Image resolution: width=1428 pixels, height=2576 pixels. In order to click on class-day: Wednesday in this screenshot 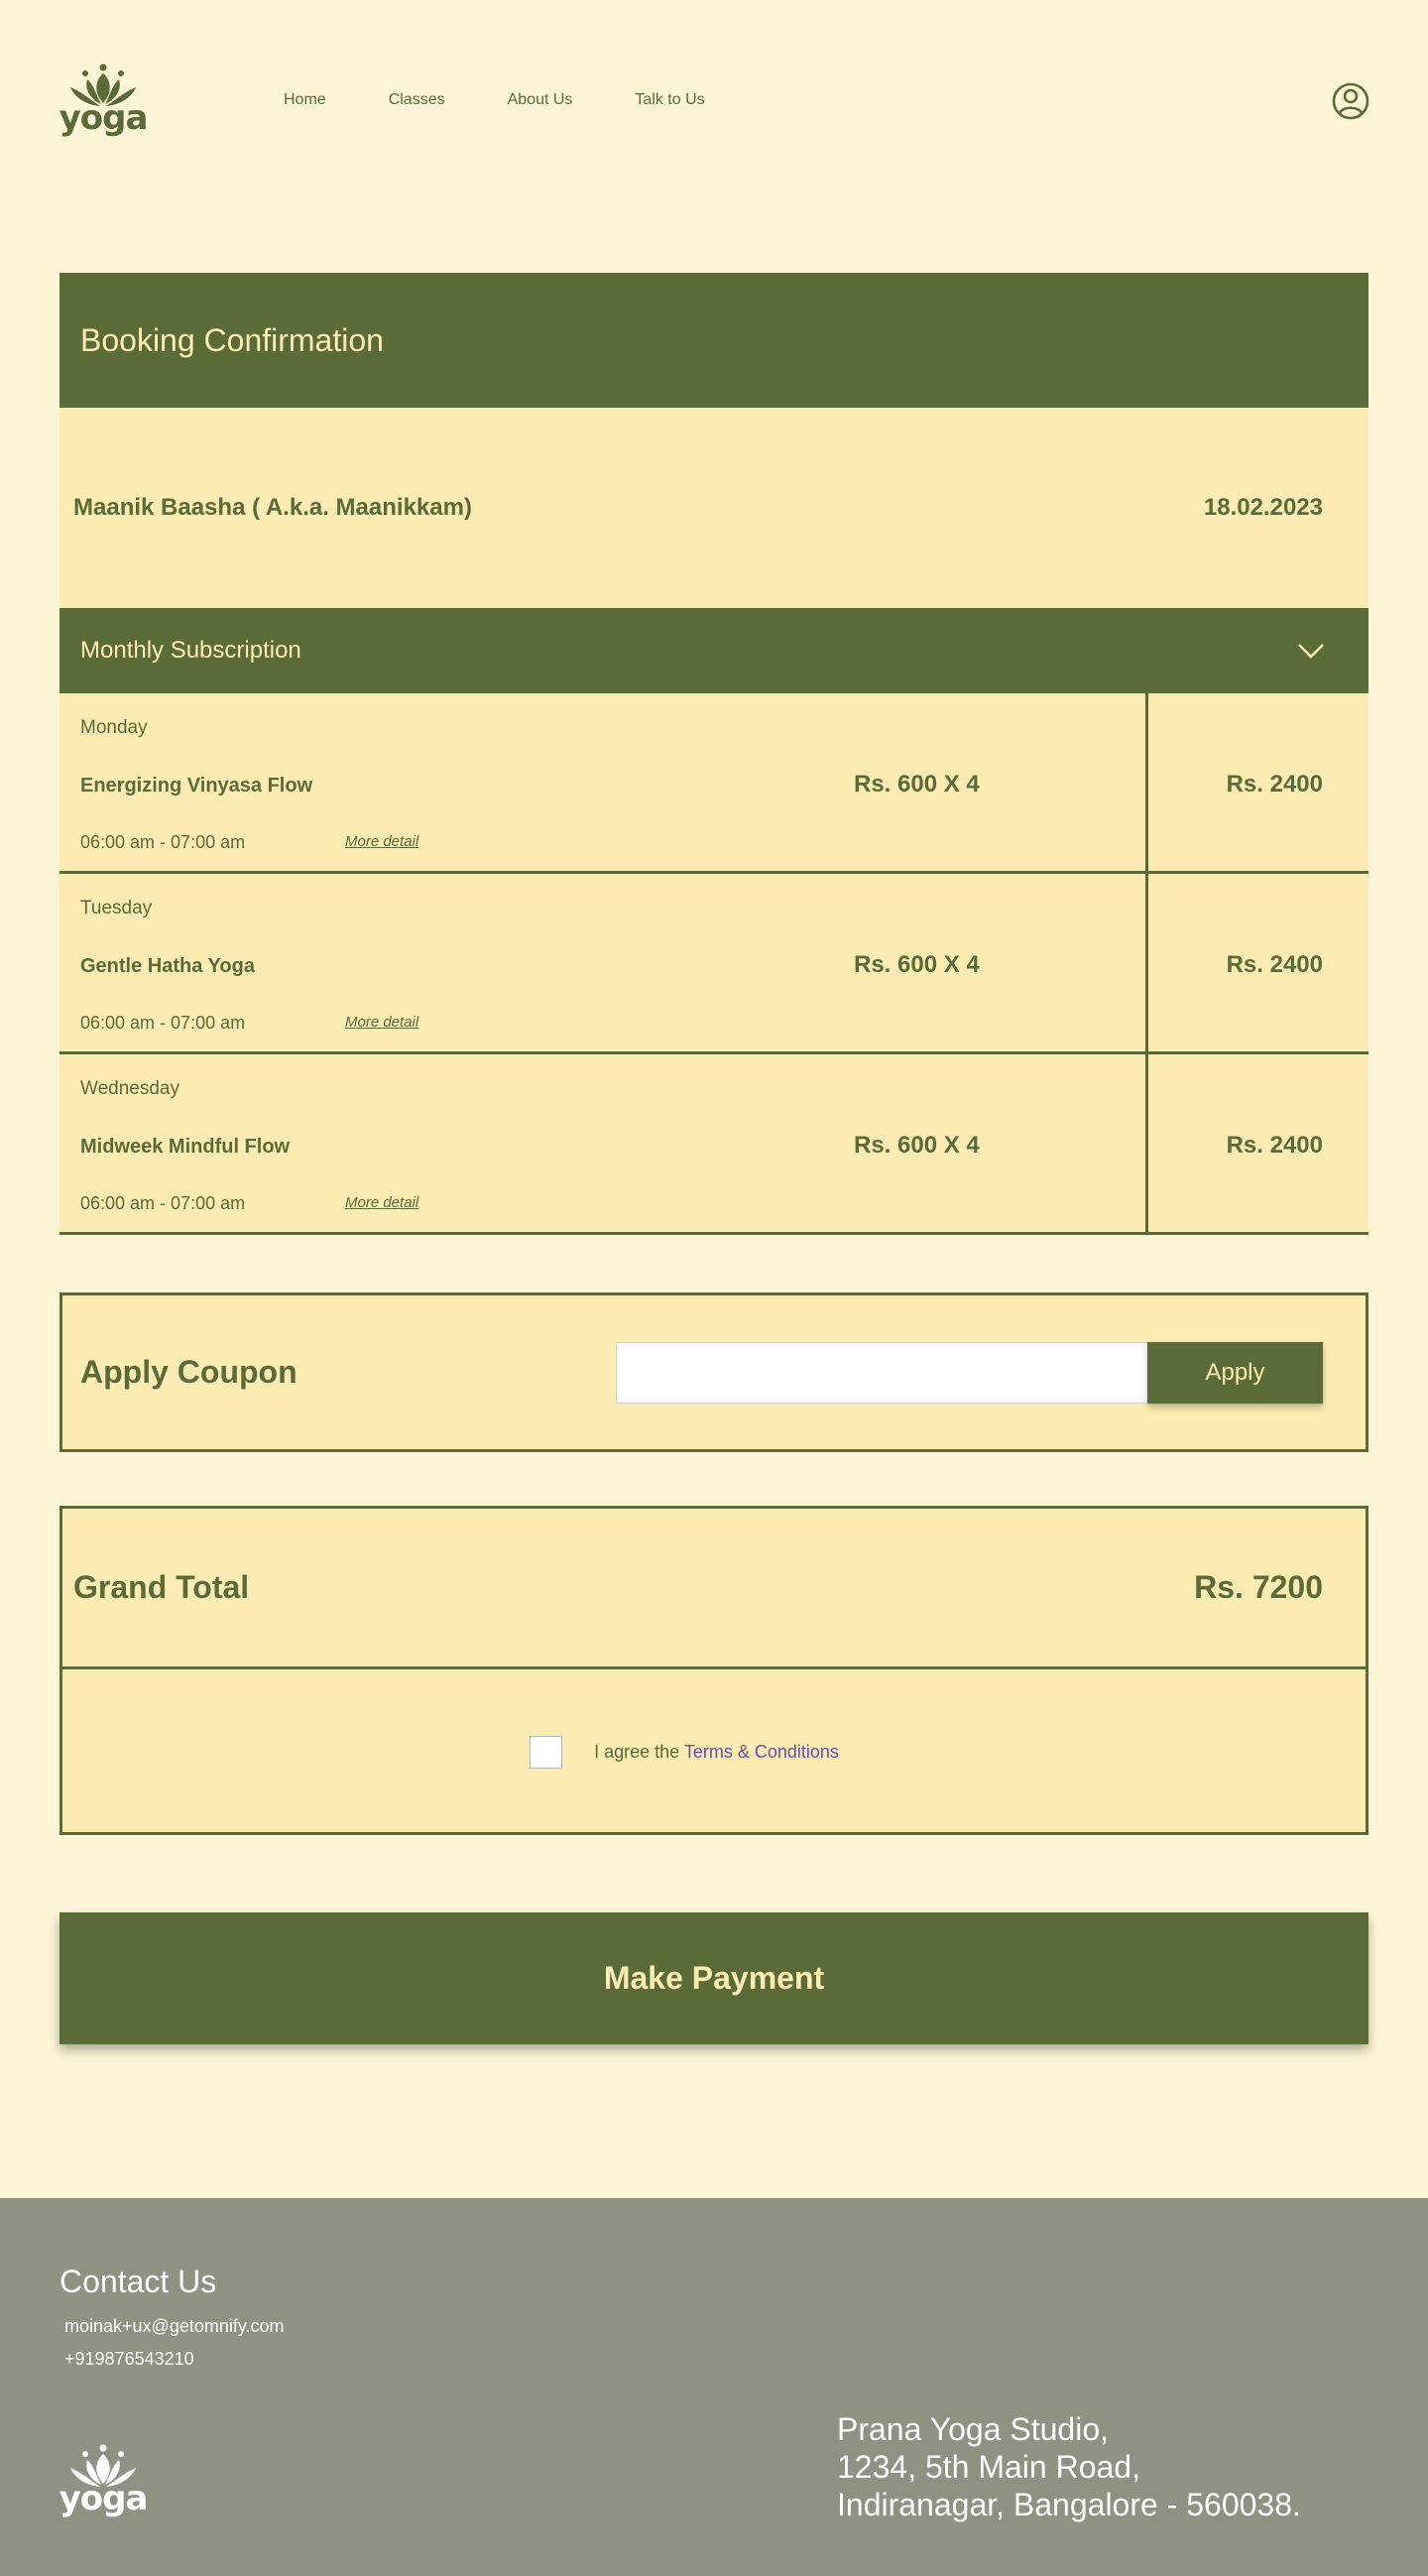, I will do `click(129, 1088)`.